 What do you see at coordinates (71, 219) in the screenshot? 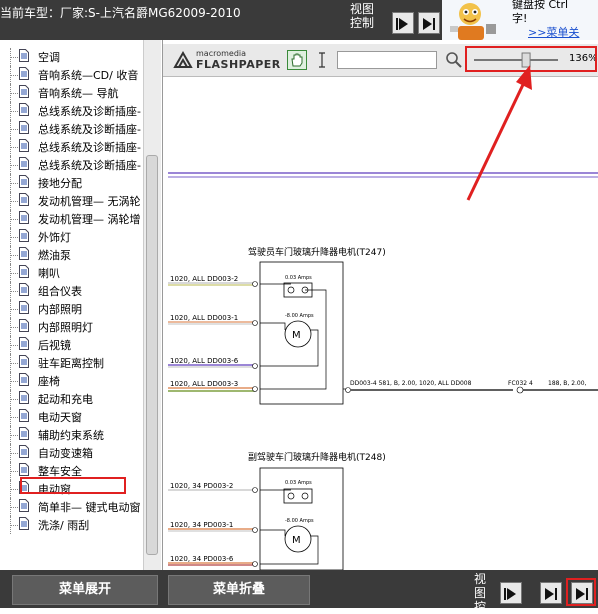
I see `tree-item: 发动机管理— 涡轮增` at bounding box center [71, 219].